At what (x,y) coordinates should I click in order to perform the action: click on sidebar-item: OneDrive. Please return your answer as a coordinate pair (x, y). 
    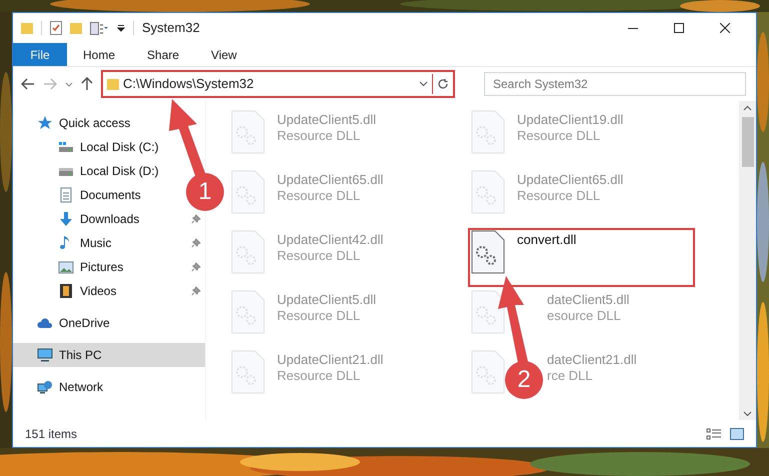
    Looking at the image, I should click on (109, 323).